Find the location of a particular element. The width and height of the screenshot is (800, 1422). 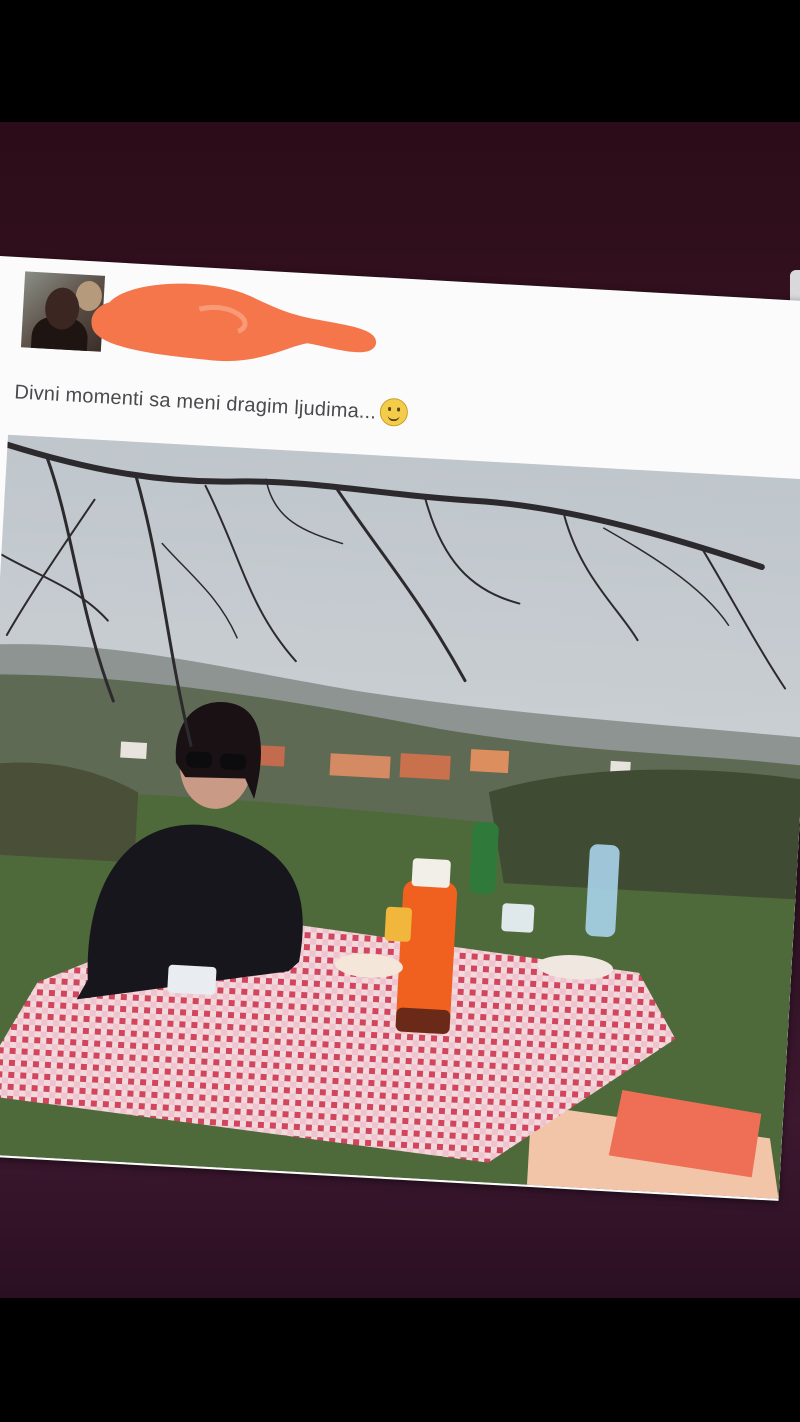

smiley-icon is located at coordinates (394, 412).